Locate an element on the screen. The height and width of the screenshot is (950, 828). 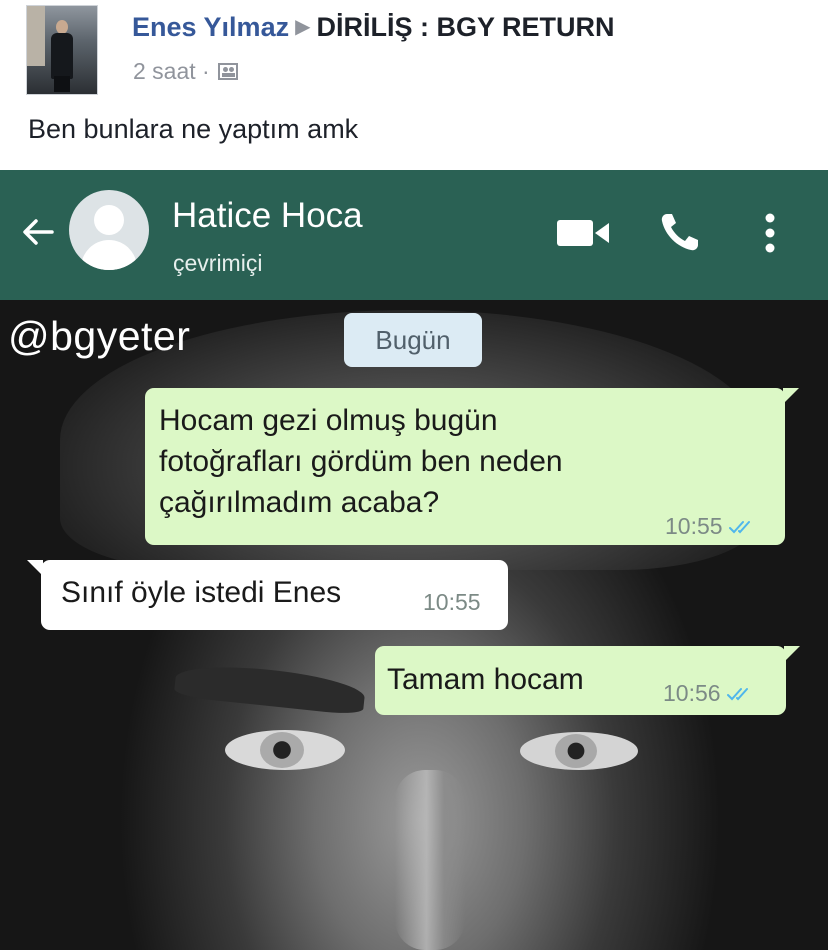
message-meta: 10:56 is located at coordinates (708, 693).